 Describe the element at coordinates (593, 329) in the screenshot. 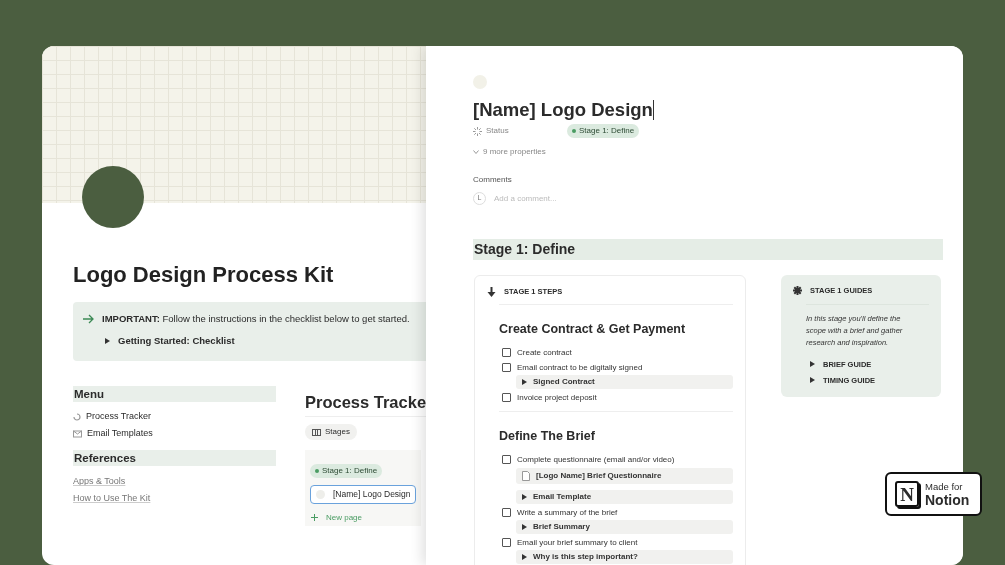

I see `section-title: Create Contract & Get Payment` at that location.